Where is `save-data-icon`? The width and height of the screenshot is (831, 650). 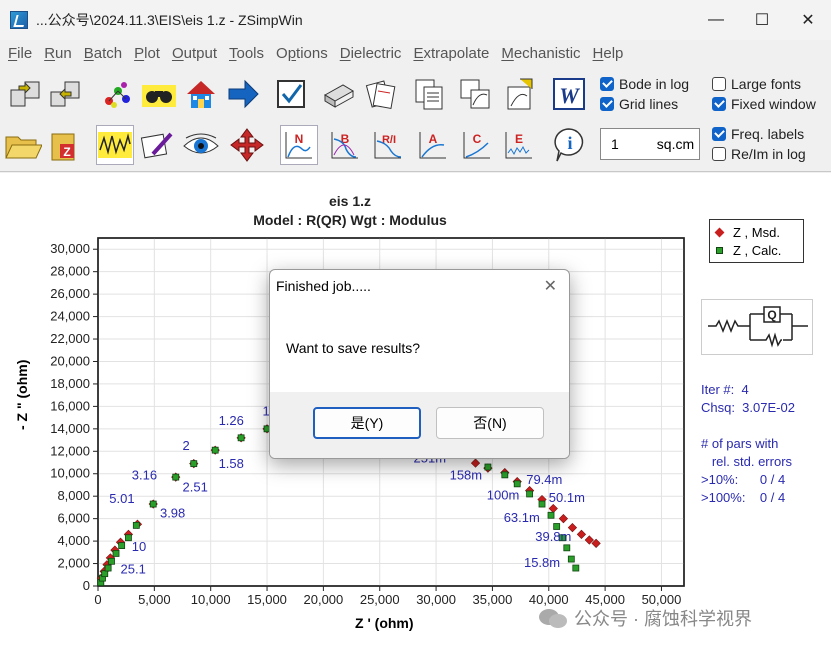
save-data-icon is located at coordinates (65, 94).